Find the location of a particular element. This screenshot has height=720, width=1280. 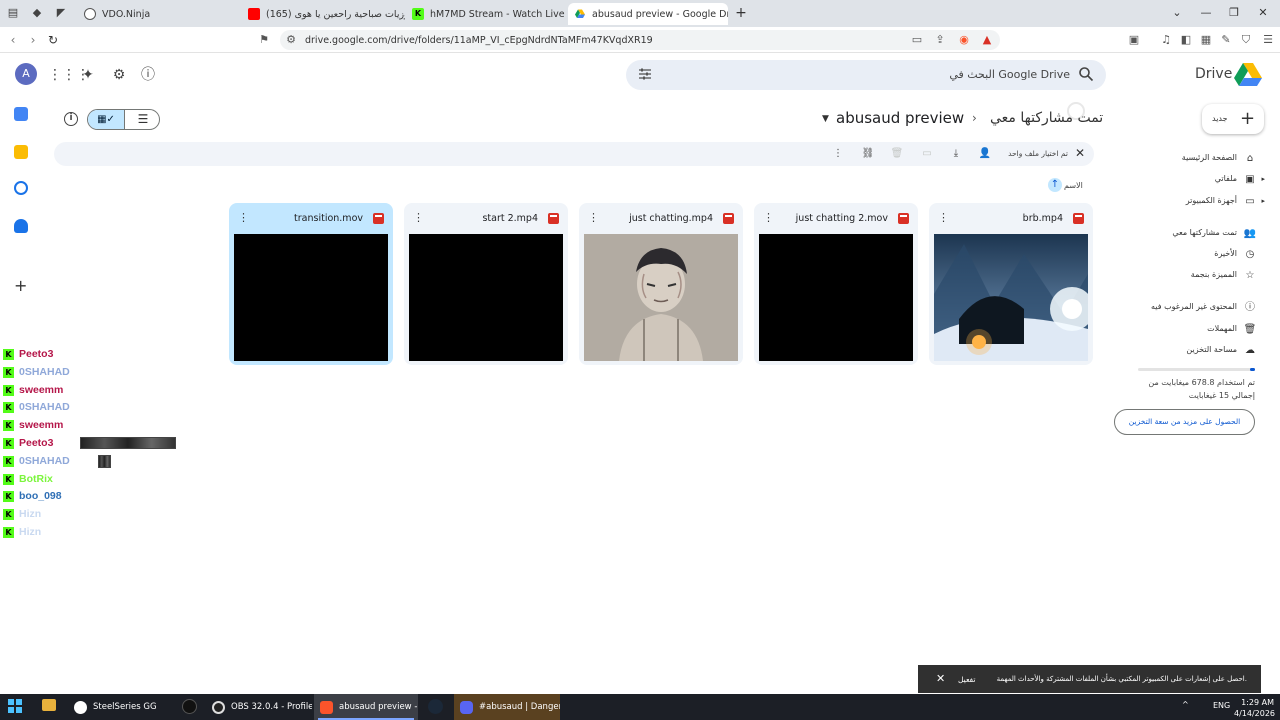

vpn-shield-icon: ⛉ is located at coordinates (1246, 40).